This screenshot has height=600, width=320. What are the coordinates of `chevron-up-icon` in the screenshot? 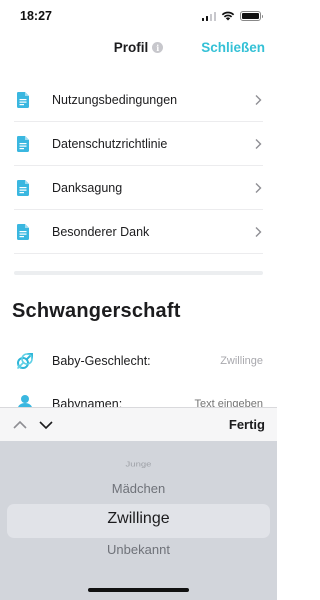 It's located at (20, 425).